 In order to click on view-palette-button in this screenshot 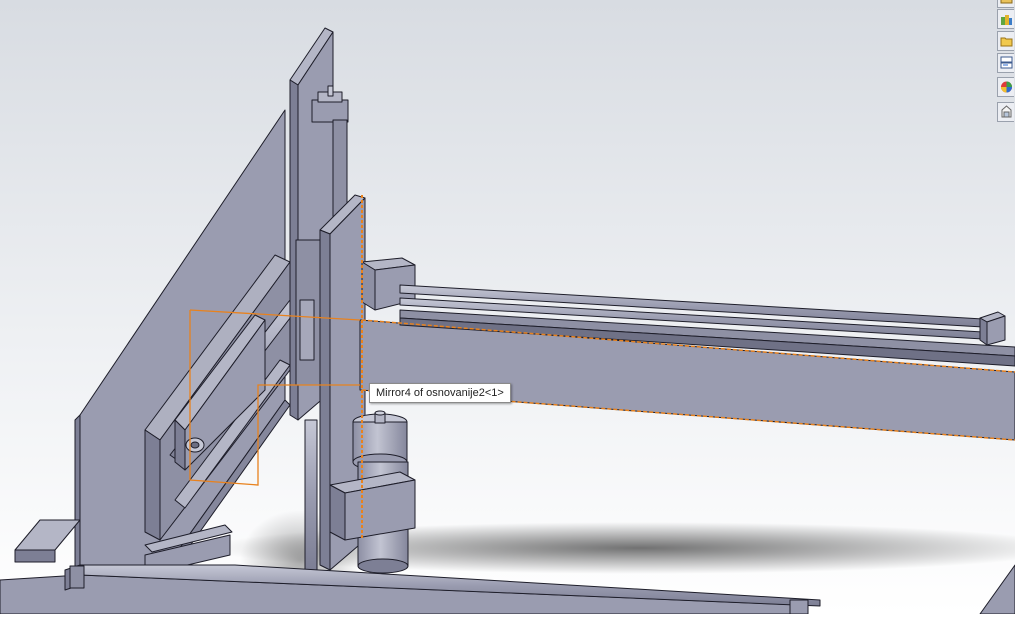, I will do `click(1005, 63)`.